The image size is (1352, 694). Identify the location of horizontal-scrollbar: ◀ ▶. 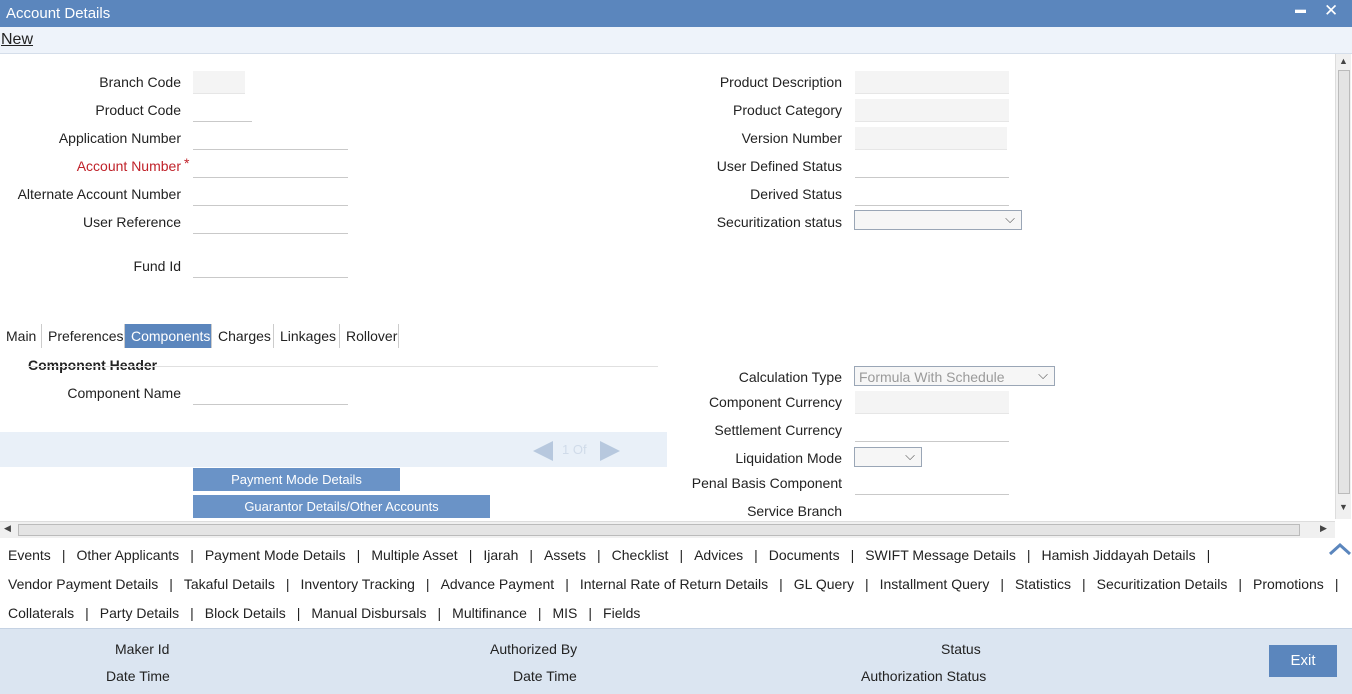
(667, 529).